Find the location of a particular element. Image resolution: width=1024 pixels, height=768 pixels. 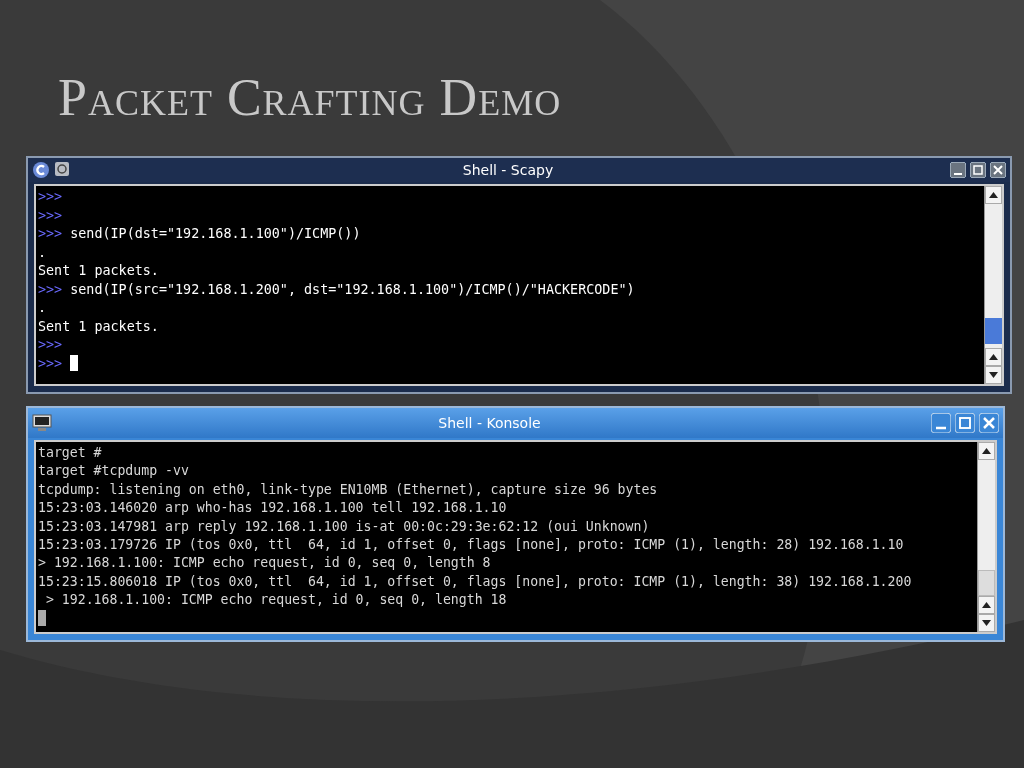

output-line: tcpdump: listening on eth0, link-type EN10MB (Ethernet), capture size 96 bytes is located at coordinates (348, 489).